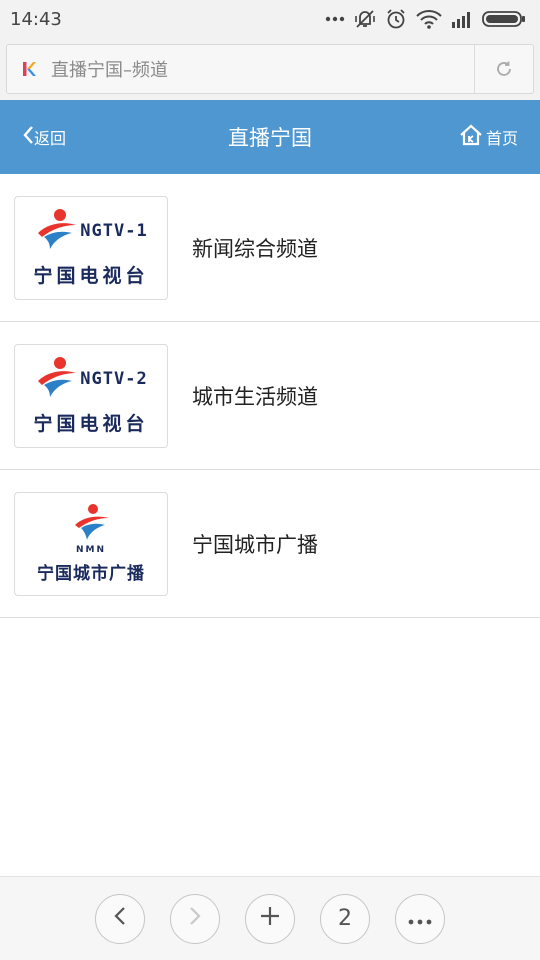 The height and width of the screenshot is (960, 540). I want to click on channel-logo: NMN 宁国城市广播, so click(91, 543).